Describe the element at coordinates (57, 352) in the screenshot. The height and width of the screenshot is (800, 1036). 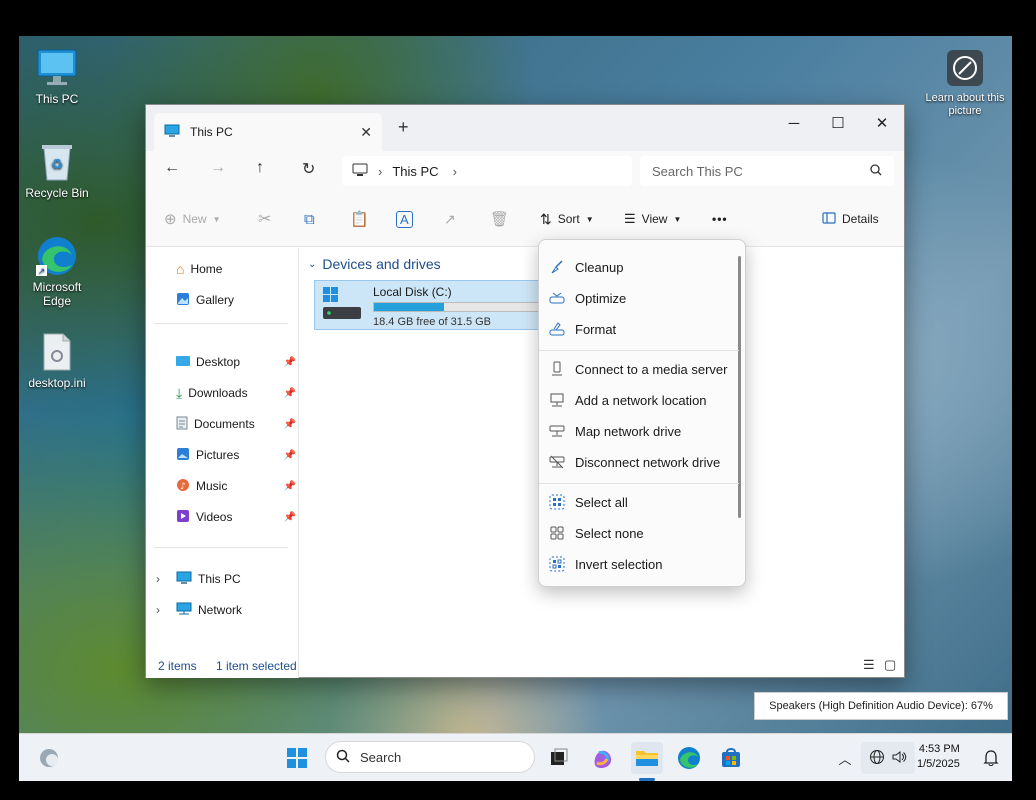
I see `settings-file-icon` at that location.